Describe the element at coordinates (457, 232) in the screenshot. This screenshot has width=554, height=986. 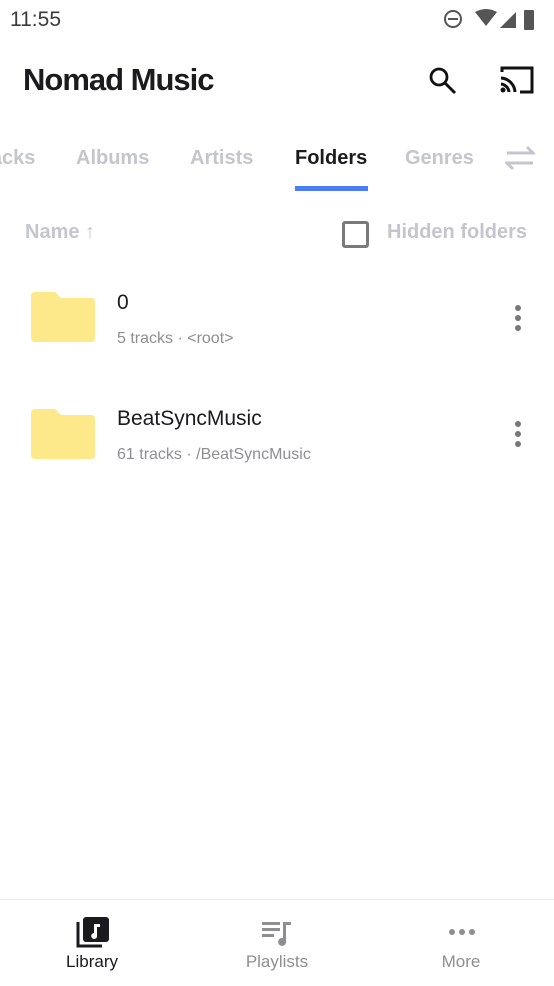
I see `hidden-folders-label: Hidden folders` at that location.